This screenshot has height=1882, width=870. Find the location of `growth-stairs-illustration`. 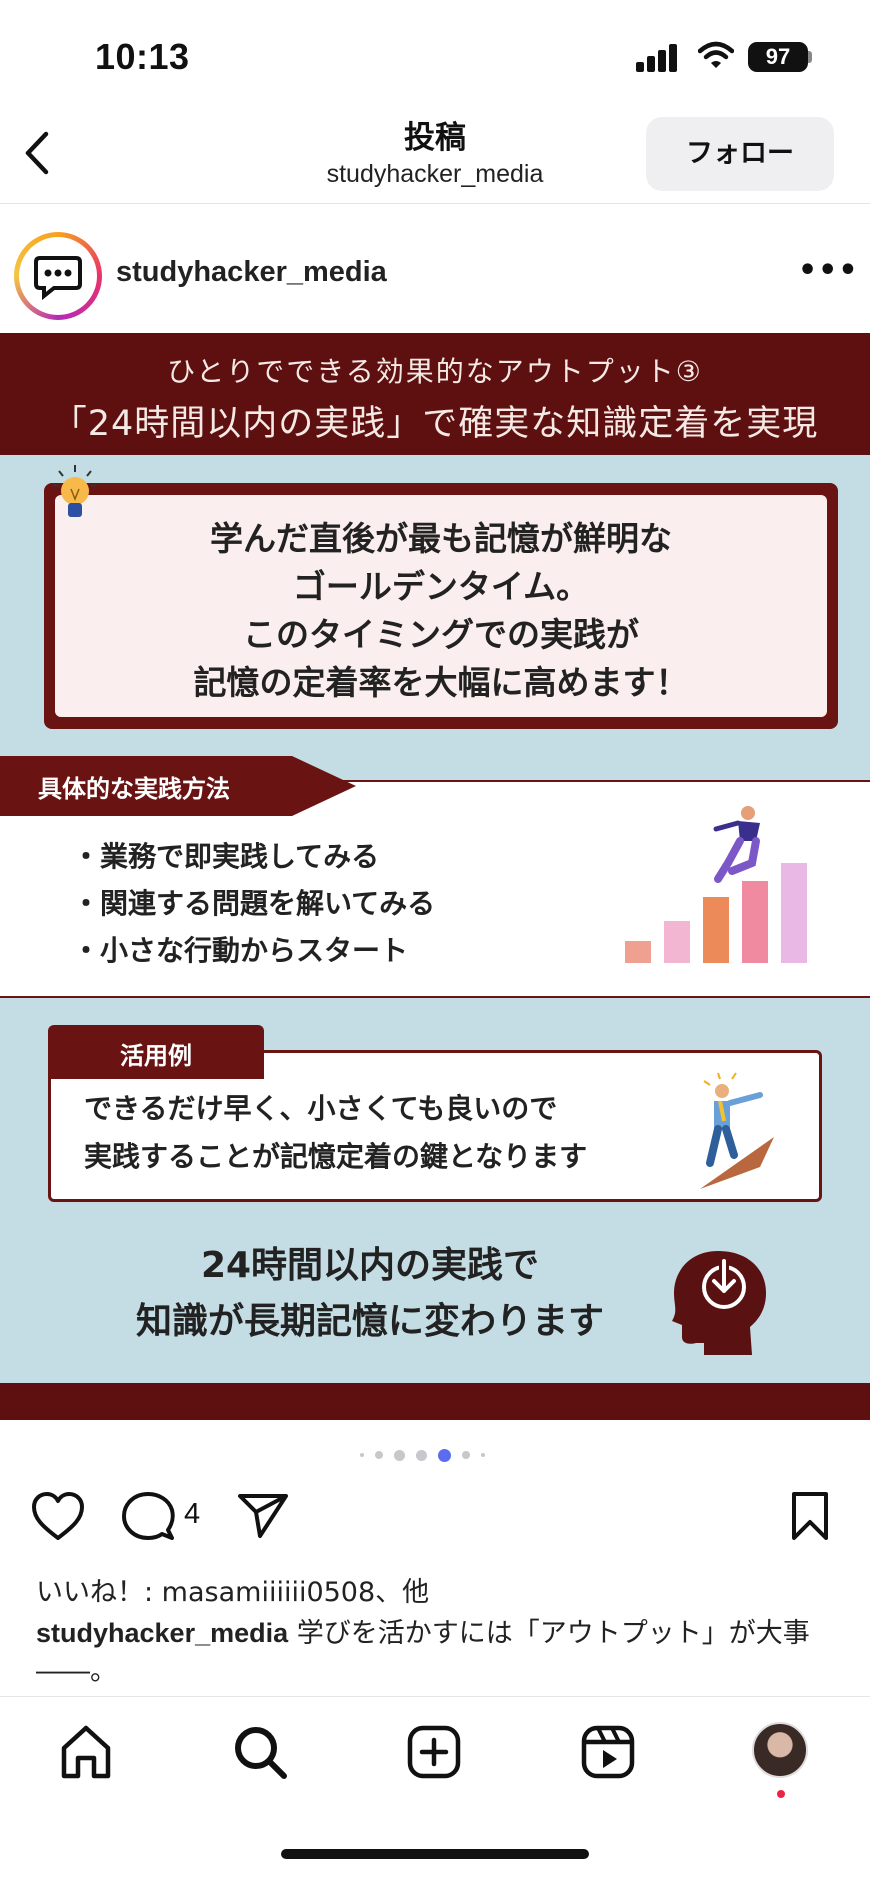

growth-stairs-illustration is located at coordinates (716, 884).